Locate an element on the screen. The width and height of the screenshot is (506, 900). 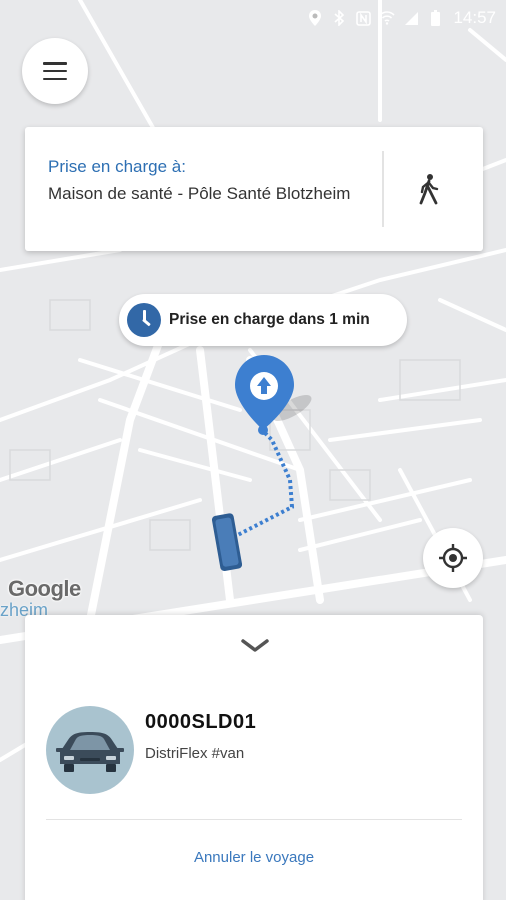
eta-text: Prise en charge dans 1 min is located at coordinates (269, 319).